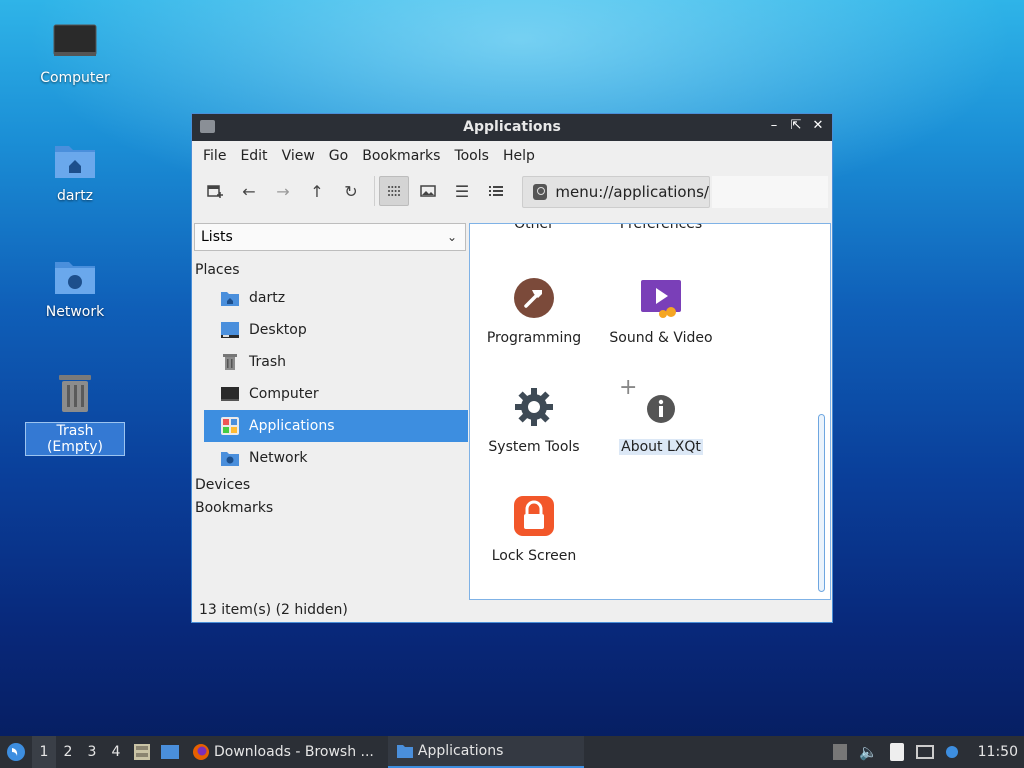  I want to click on menu-help: Help, so click(519, 156).